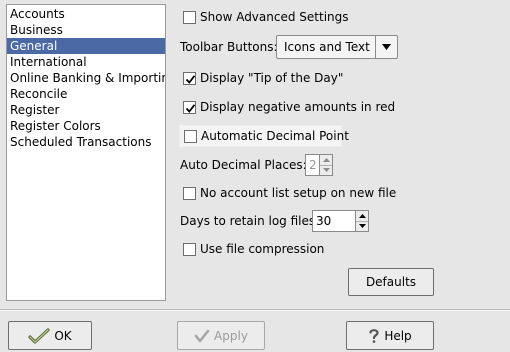 The height and width of the screenshot is (352, 510). Describe the element at coordinates (327, 47) in the screenshot. I see `toolbar-buttons-value: Icons and Text` at that location.